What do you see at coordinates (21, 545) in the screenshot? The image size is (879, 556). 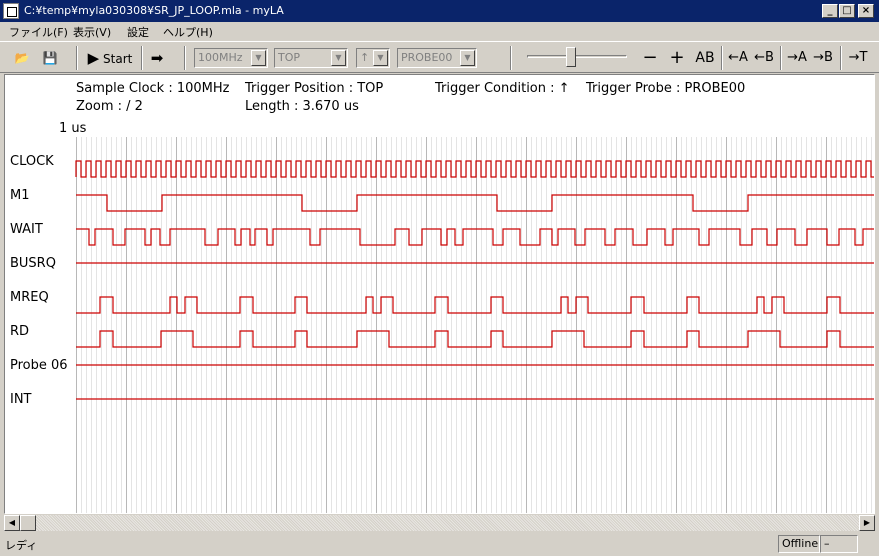 I see `status-text: レディ` at bounding box center [21, 545].